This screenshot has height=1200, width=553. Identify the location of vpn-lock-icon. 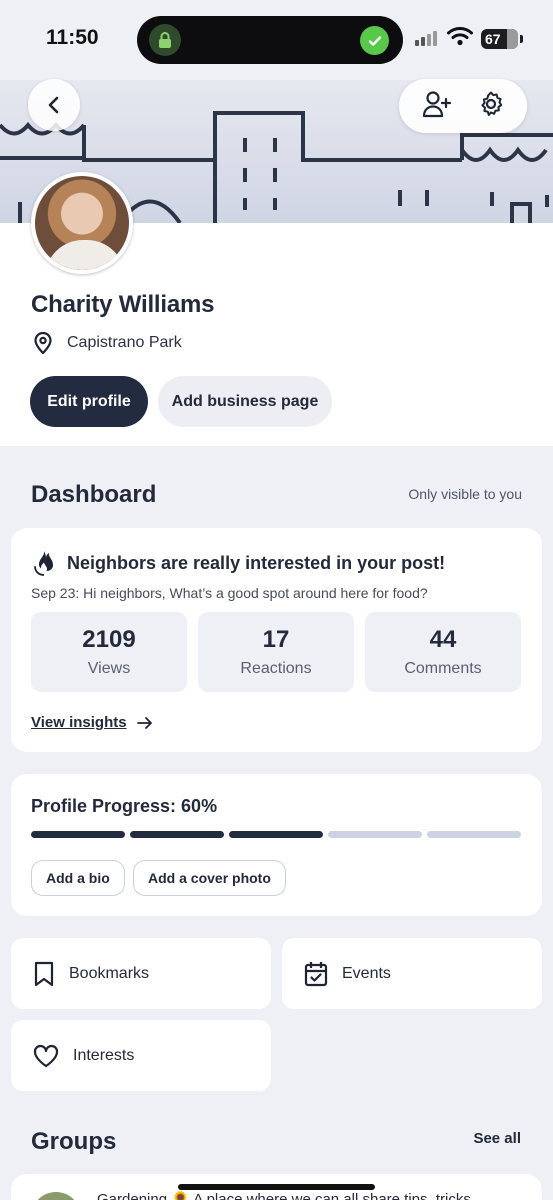
(165, 40).